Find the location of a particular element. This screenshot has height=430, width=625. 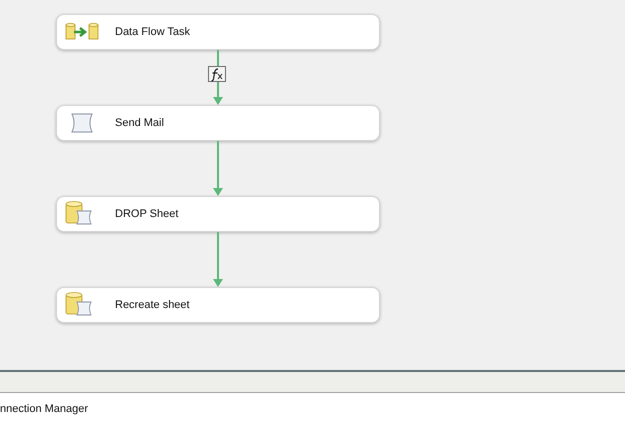

task-label: Send Mail is located at coordinates (139, 123).